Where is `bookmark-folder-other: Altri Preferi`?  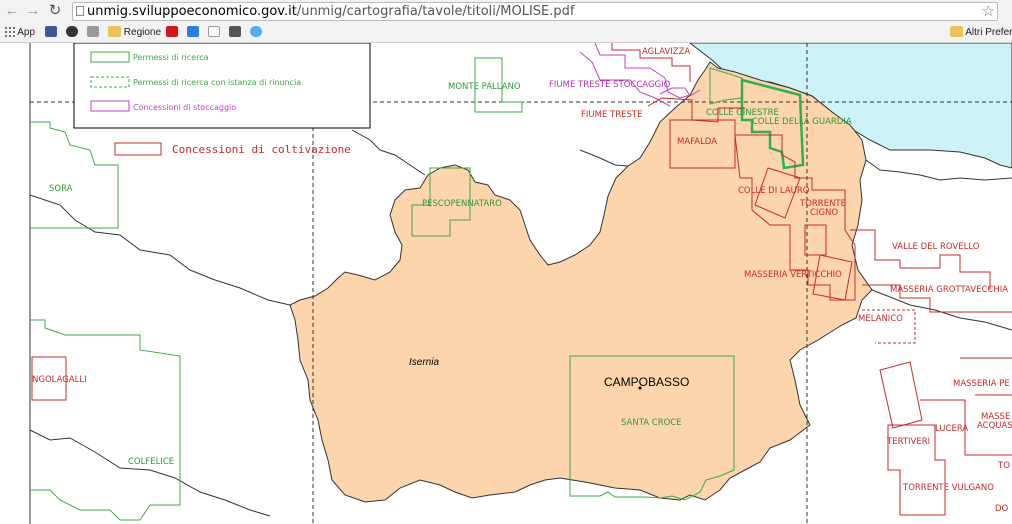
bookmark-folder-other: Altri Preferi is located at coordinates (981, 33).